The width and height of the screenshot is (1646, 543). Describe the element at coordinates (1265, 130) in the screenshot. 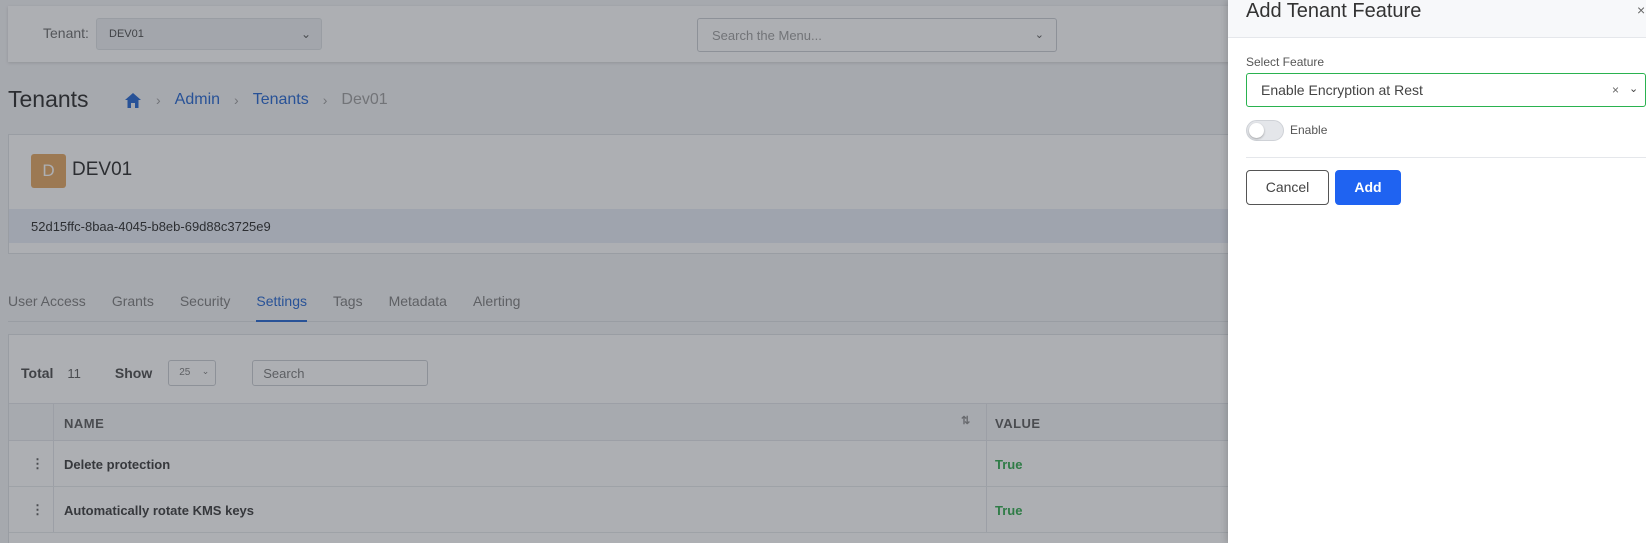

I see `enable-toggle` at that location.